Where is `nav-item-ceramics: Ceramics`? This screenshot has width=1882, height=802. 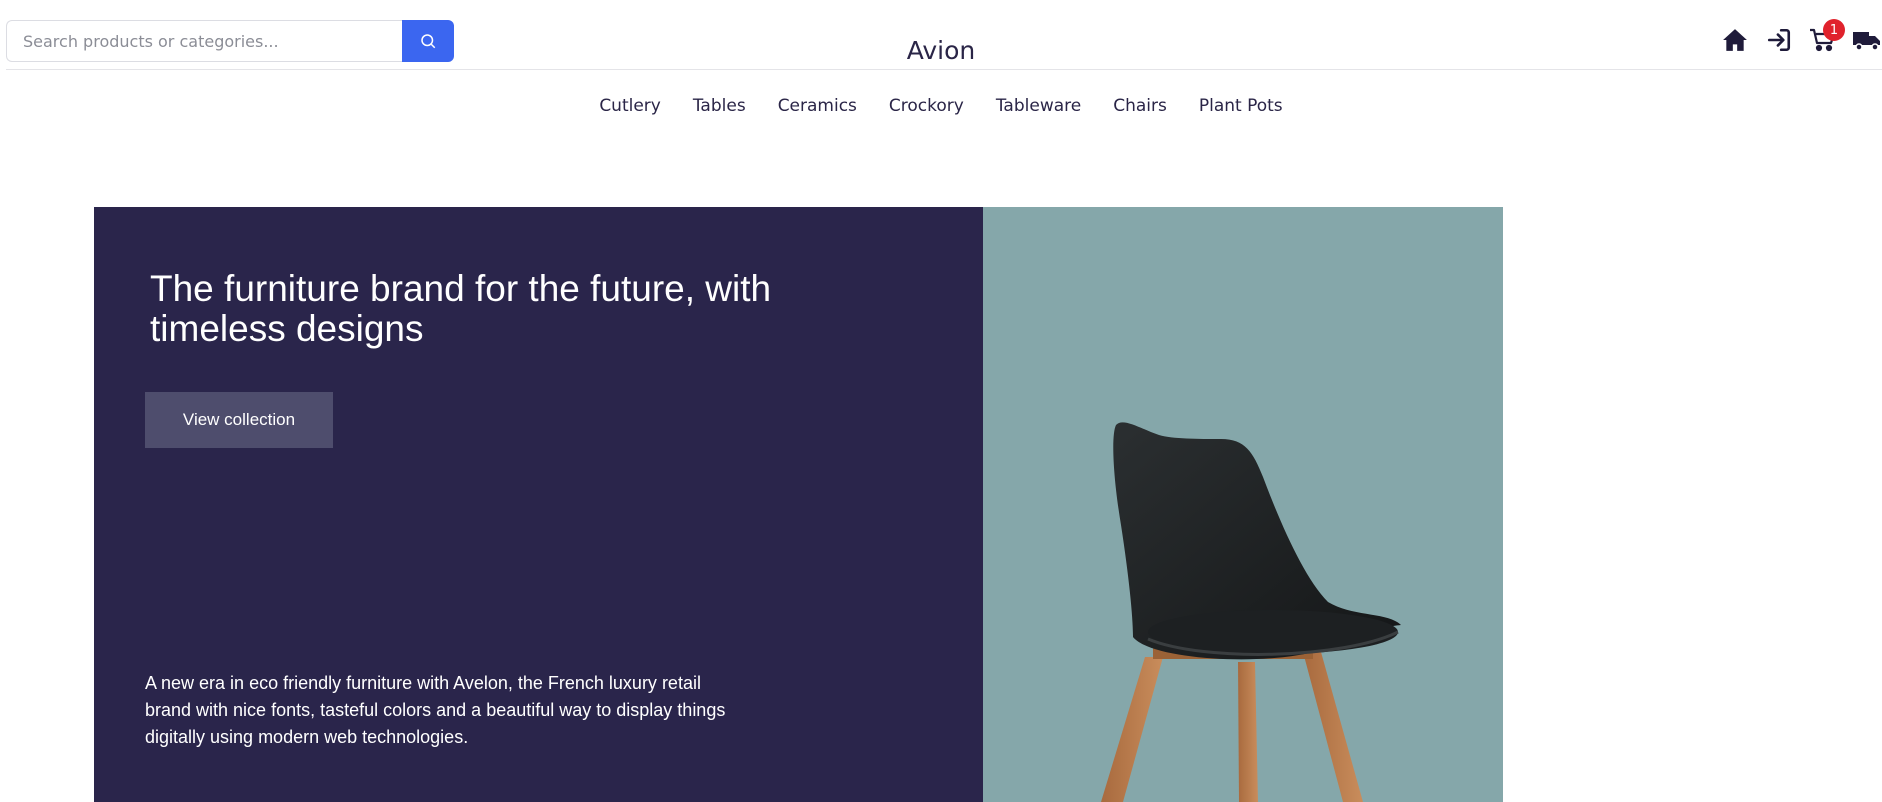 nav-item-ceramics: Ceramics is located at coordinates (817, 106).